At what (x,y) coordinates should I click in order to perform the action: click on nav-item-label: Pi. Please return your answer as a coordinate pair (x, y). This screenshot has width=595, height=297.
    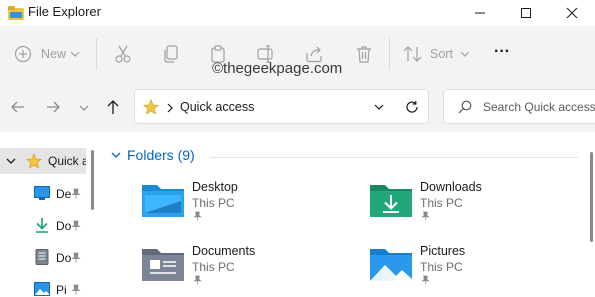
    Looking at the image, I should click on (61, 290).